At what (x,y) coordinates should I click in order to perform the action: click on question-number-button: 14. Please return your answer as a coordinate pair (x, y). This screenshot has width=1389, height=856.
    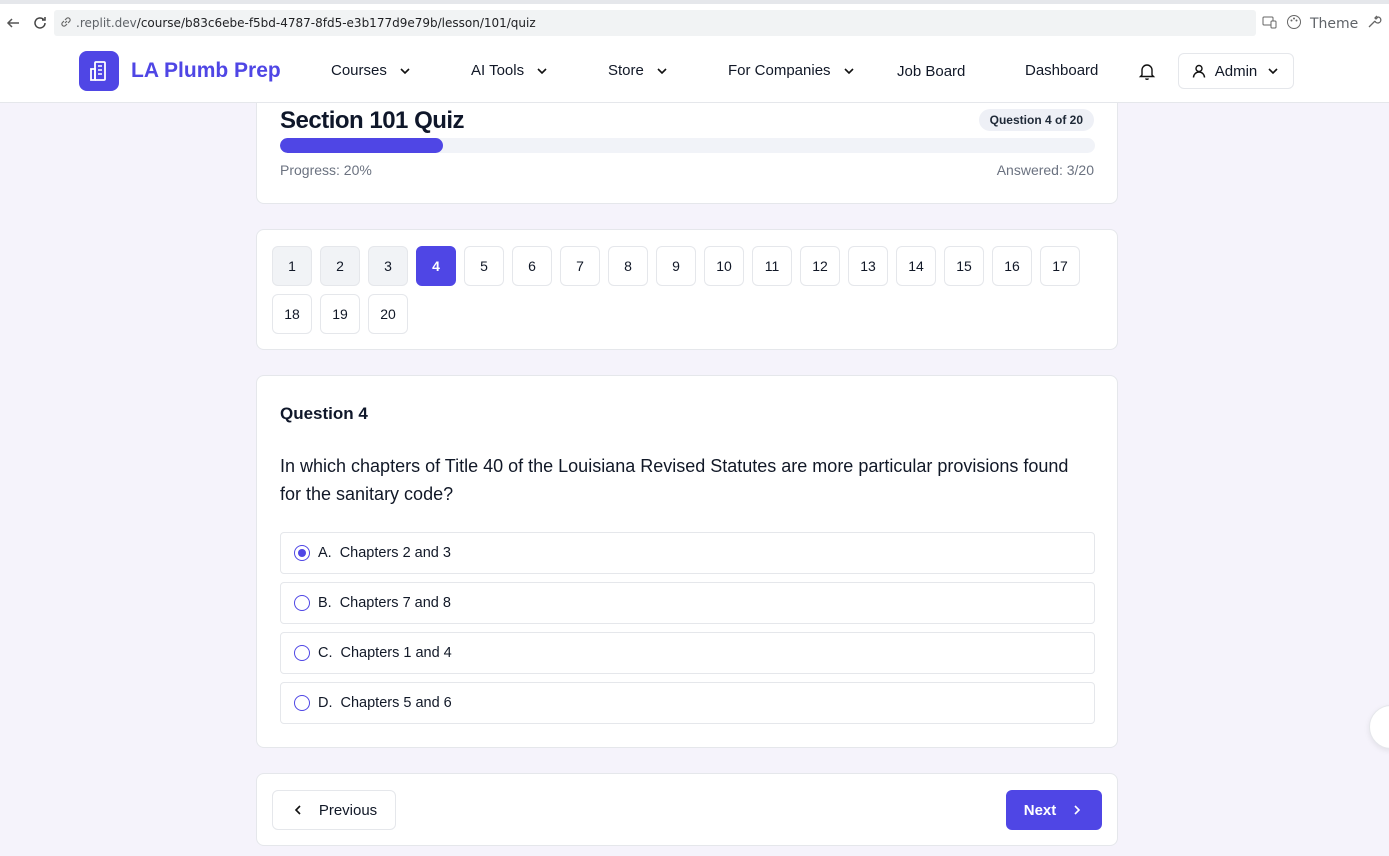
    Looking at the image, I should click on (916, 266).